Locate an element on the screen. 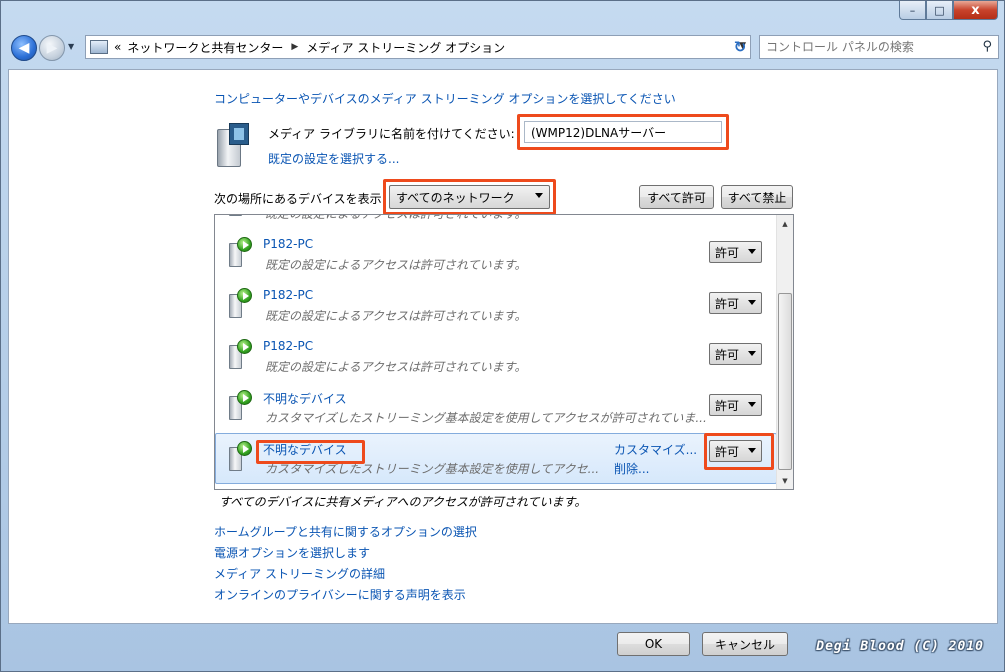  scroll-up-icon: ▲ is located at coordinates (785, 223).